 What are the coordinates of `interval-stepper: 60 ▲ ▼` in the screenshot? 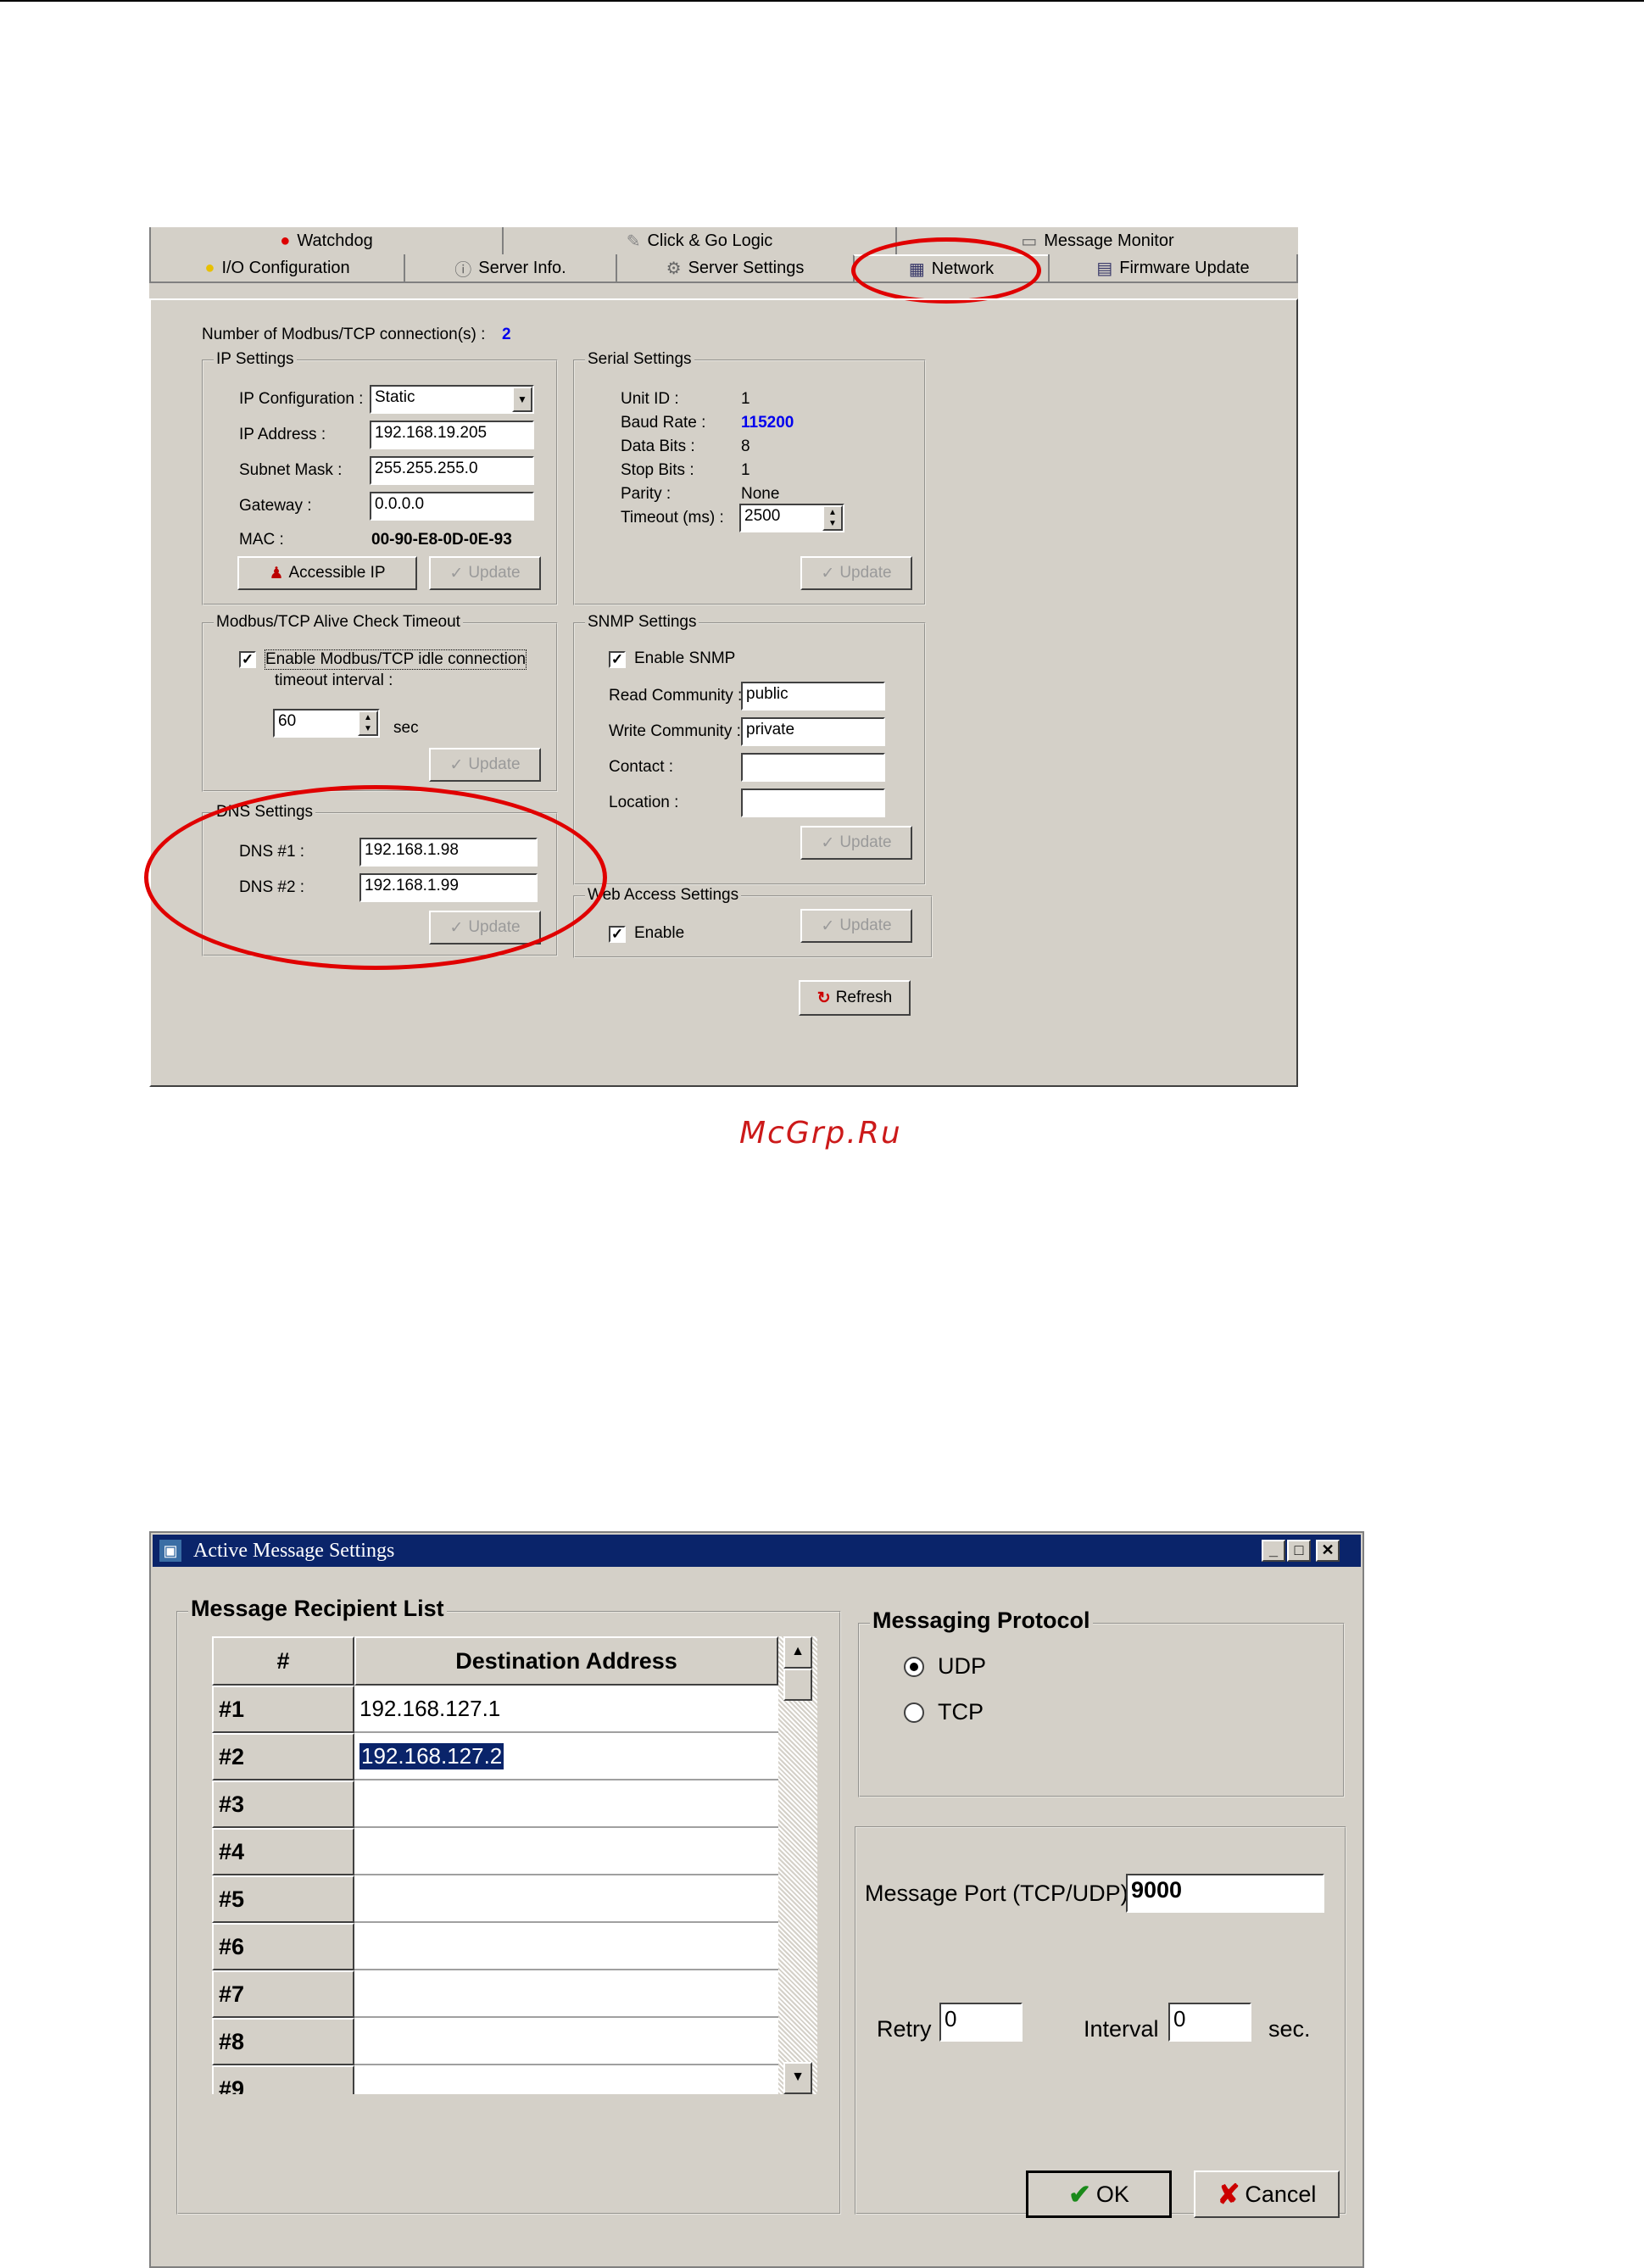 It's located at (326, 723).